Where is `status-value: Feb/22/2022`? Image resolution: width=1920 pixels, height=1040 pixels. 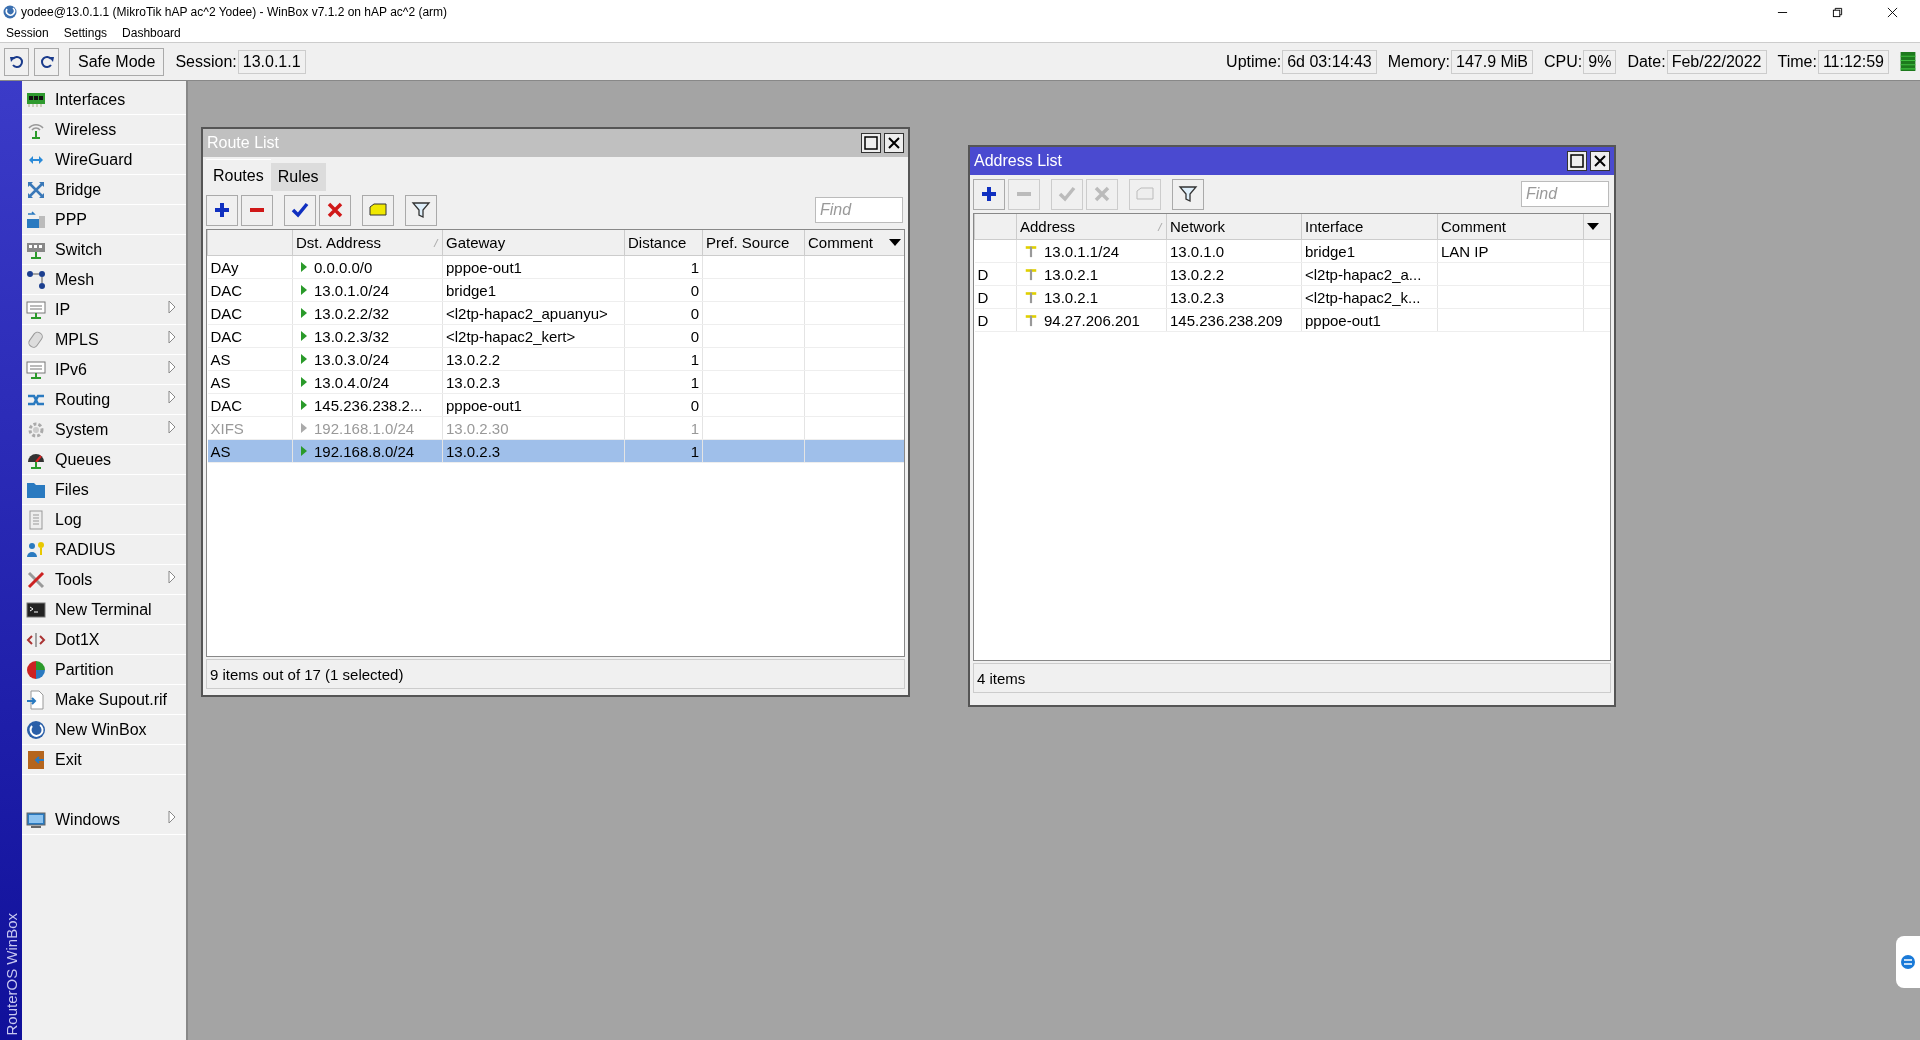 status-value: Feb/22/2022 is located at coordinates (1716, 61).